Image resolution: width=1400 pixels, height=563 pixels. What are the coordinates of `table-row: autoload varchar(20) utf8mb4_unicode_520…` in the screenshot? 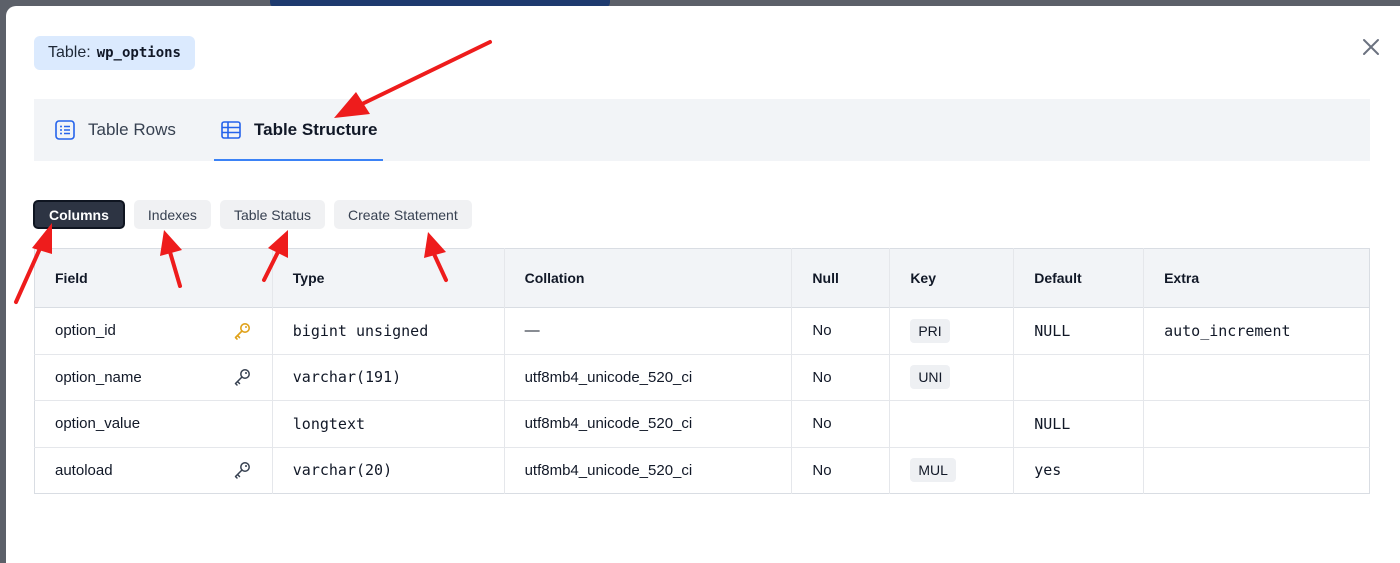 It's located at (702, 470).